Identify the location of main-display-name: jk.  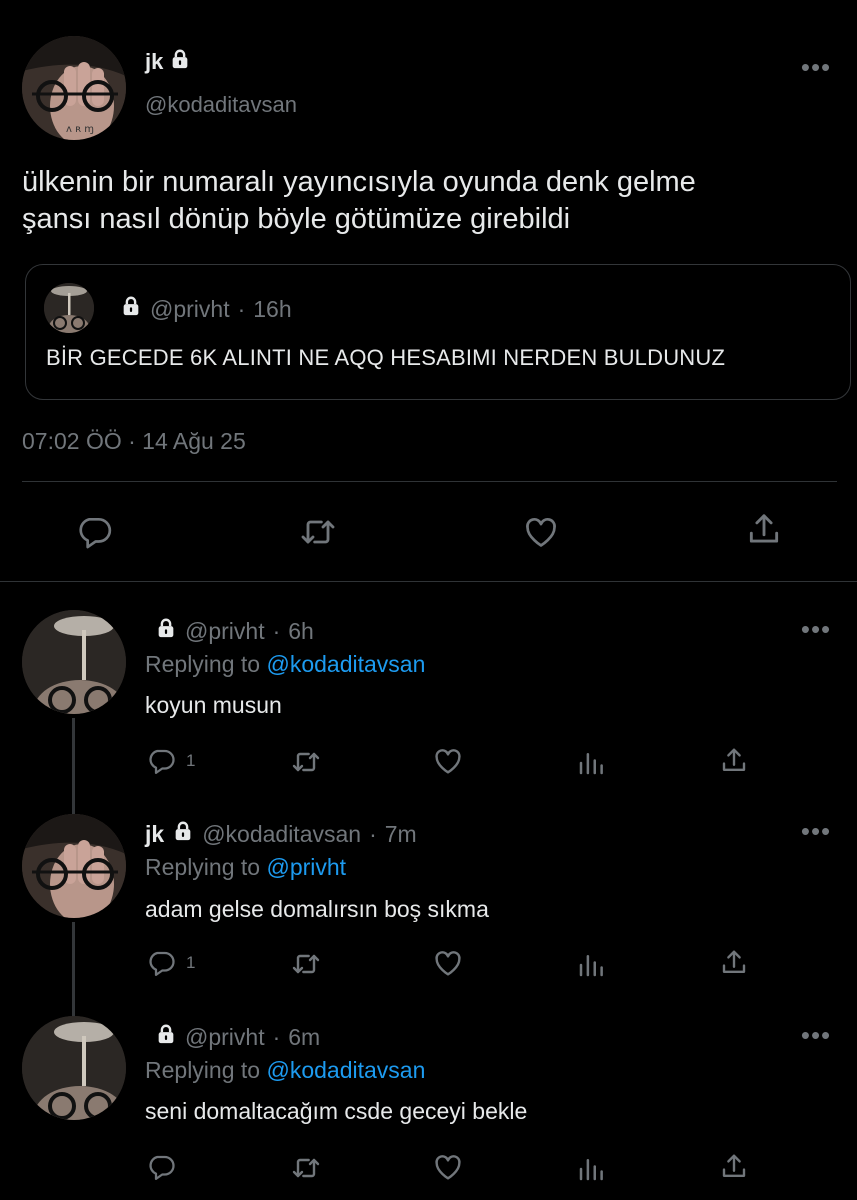
(154, 62).